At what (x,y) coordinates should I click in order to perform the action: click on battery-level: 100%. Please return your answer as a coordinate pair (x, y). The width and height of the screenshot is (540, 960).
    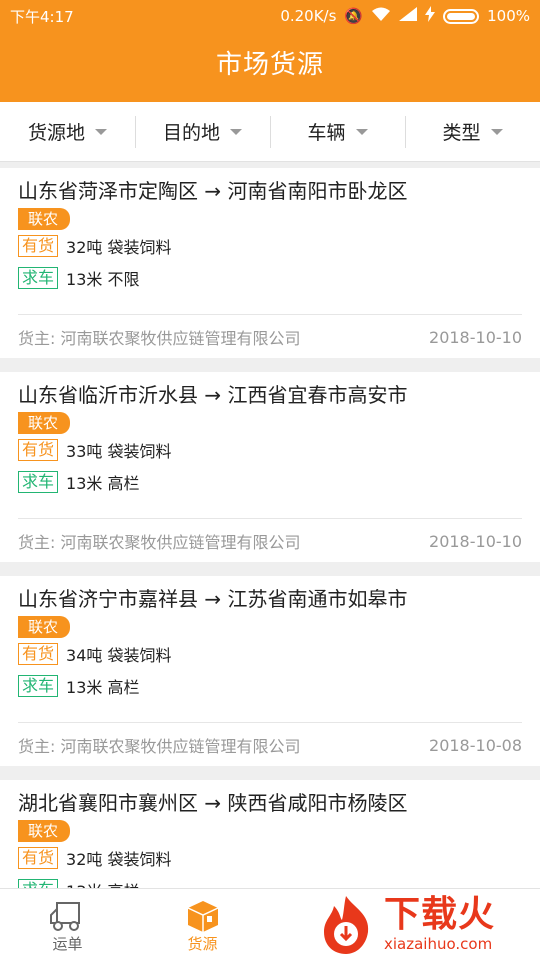
    Looking at the image, I should click on (508, 16).